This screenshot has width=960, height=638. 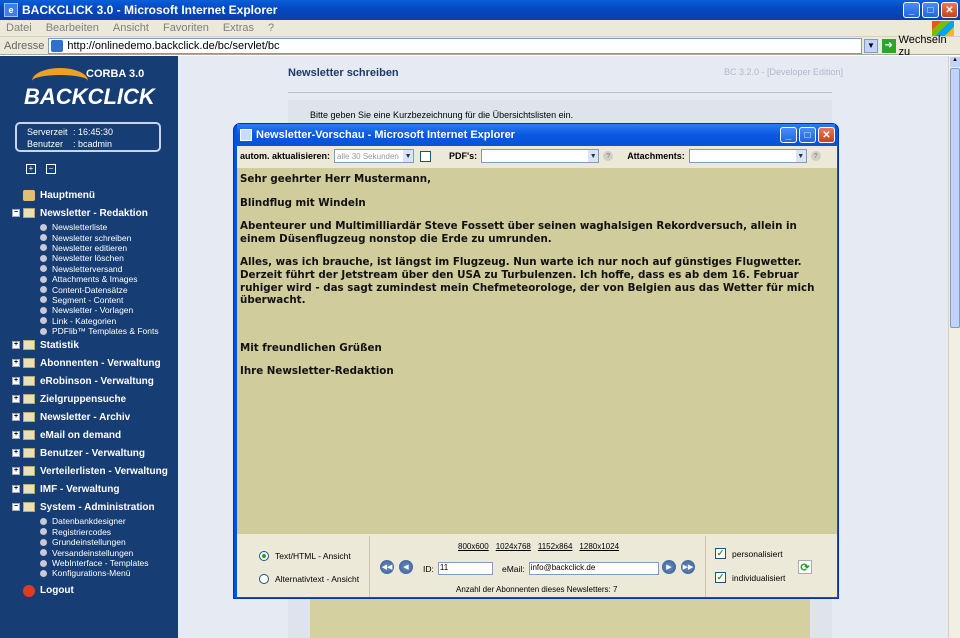 What do you see at coordinates (805, 567) in the screenshot?
I see `refresh-icon: ⟳` at bounding box center [805, 567].